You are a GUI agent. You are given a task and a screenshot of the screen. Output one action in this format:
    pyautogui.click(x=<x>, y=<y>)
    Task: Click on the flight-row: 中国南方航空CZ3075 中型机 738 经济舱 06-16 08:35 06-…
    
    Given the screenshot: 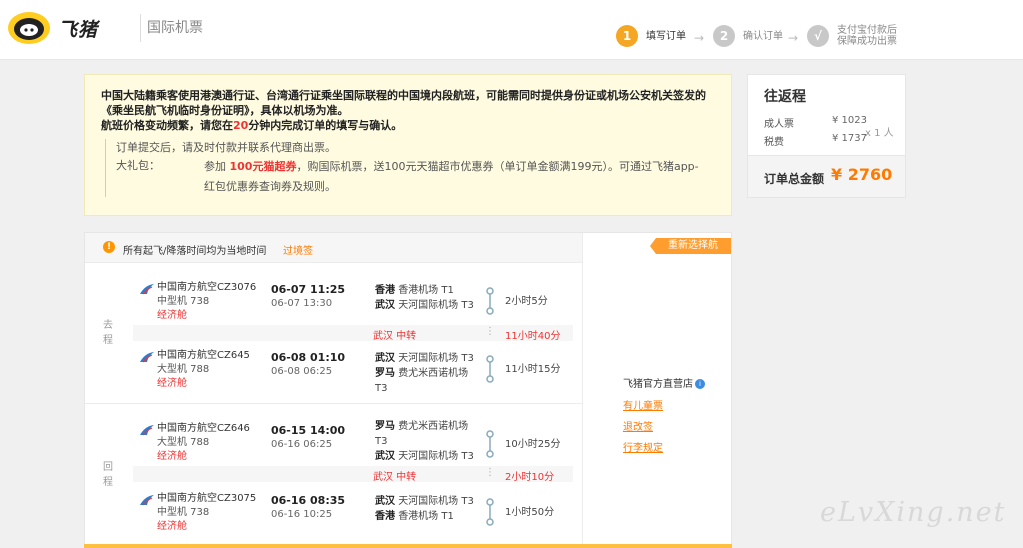 What is the action you would take?
    pyautogui.click(x=353, y=511)
    